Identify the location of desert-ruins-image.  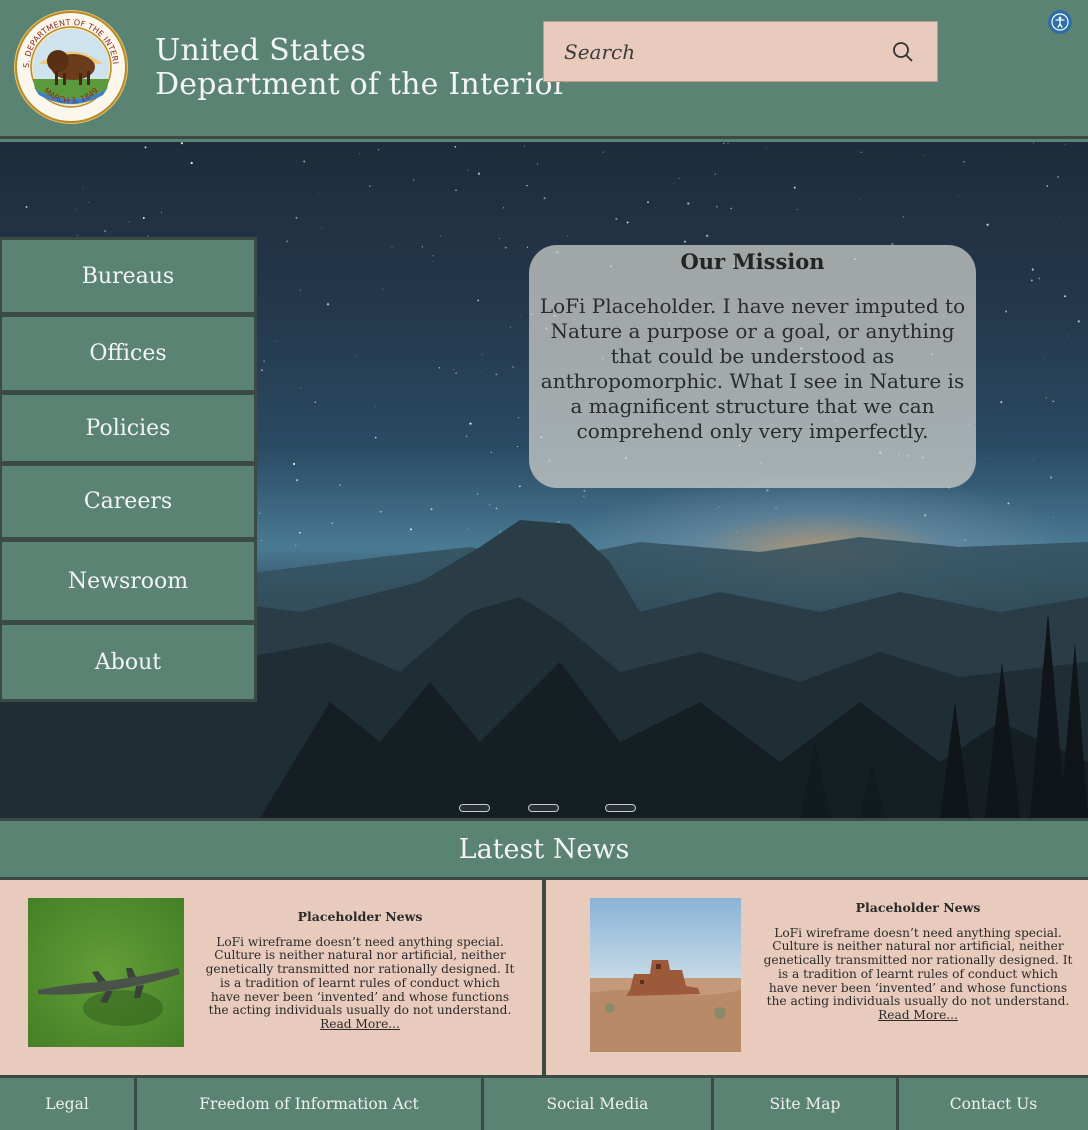
(665, 975).